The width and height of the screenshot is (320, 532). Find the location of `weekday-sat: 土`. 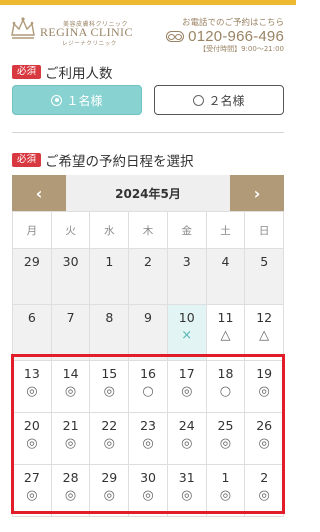

weekday-sat: 土 is located at coordinates (226, 230).